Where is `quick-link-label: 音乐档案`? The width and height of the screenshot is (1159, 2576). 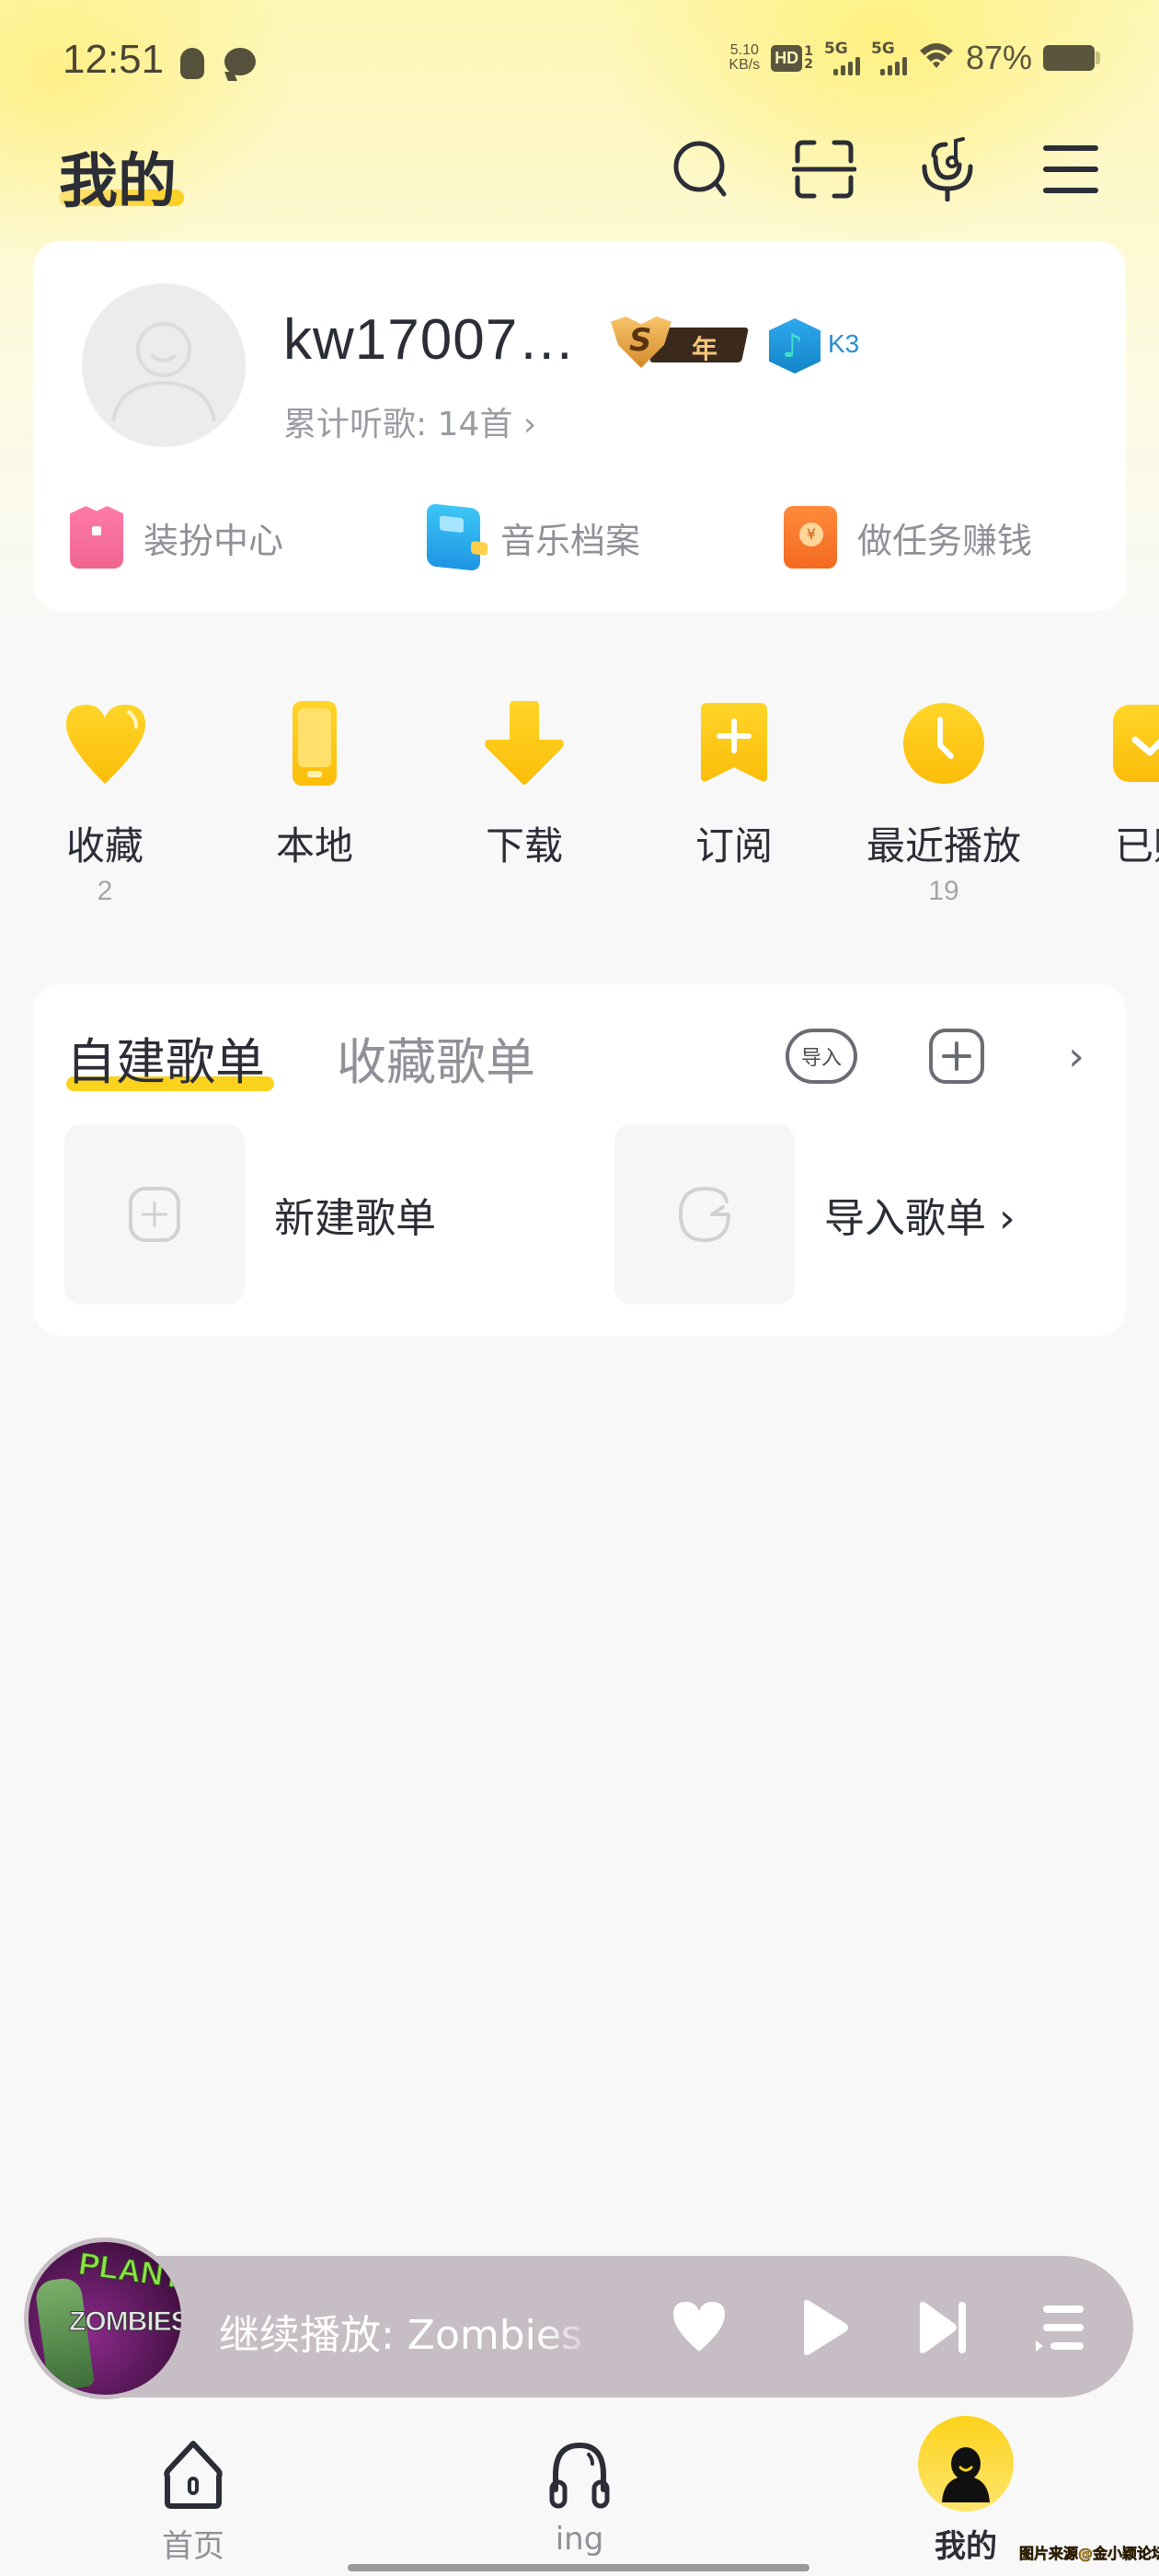 quick-link-label: 音乐档案 is located at coordinates (570, 540).